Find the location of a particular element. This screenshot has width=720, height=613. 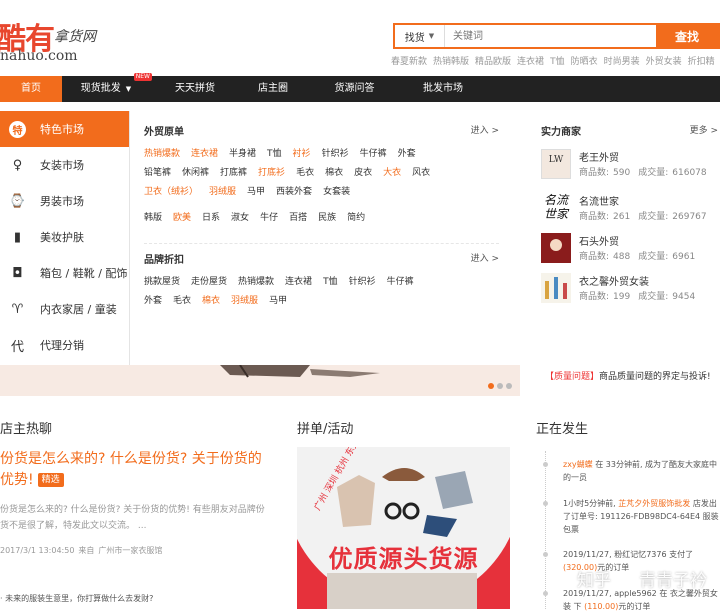

search-category-select: 找货 ▼ is located at coordinates (420, 36).